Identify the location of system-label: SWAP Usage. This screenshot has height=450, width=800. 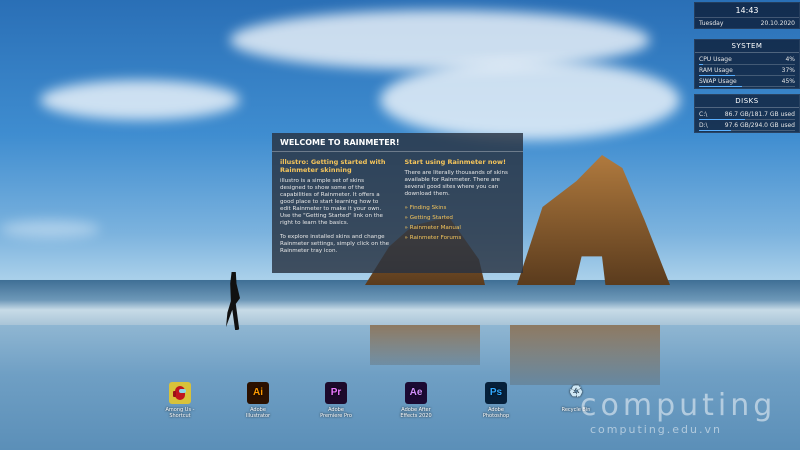
(718, 81).